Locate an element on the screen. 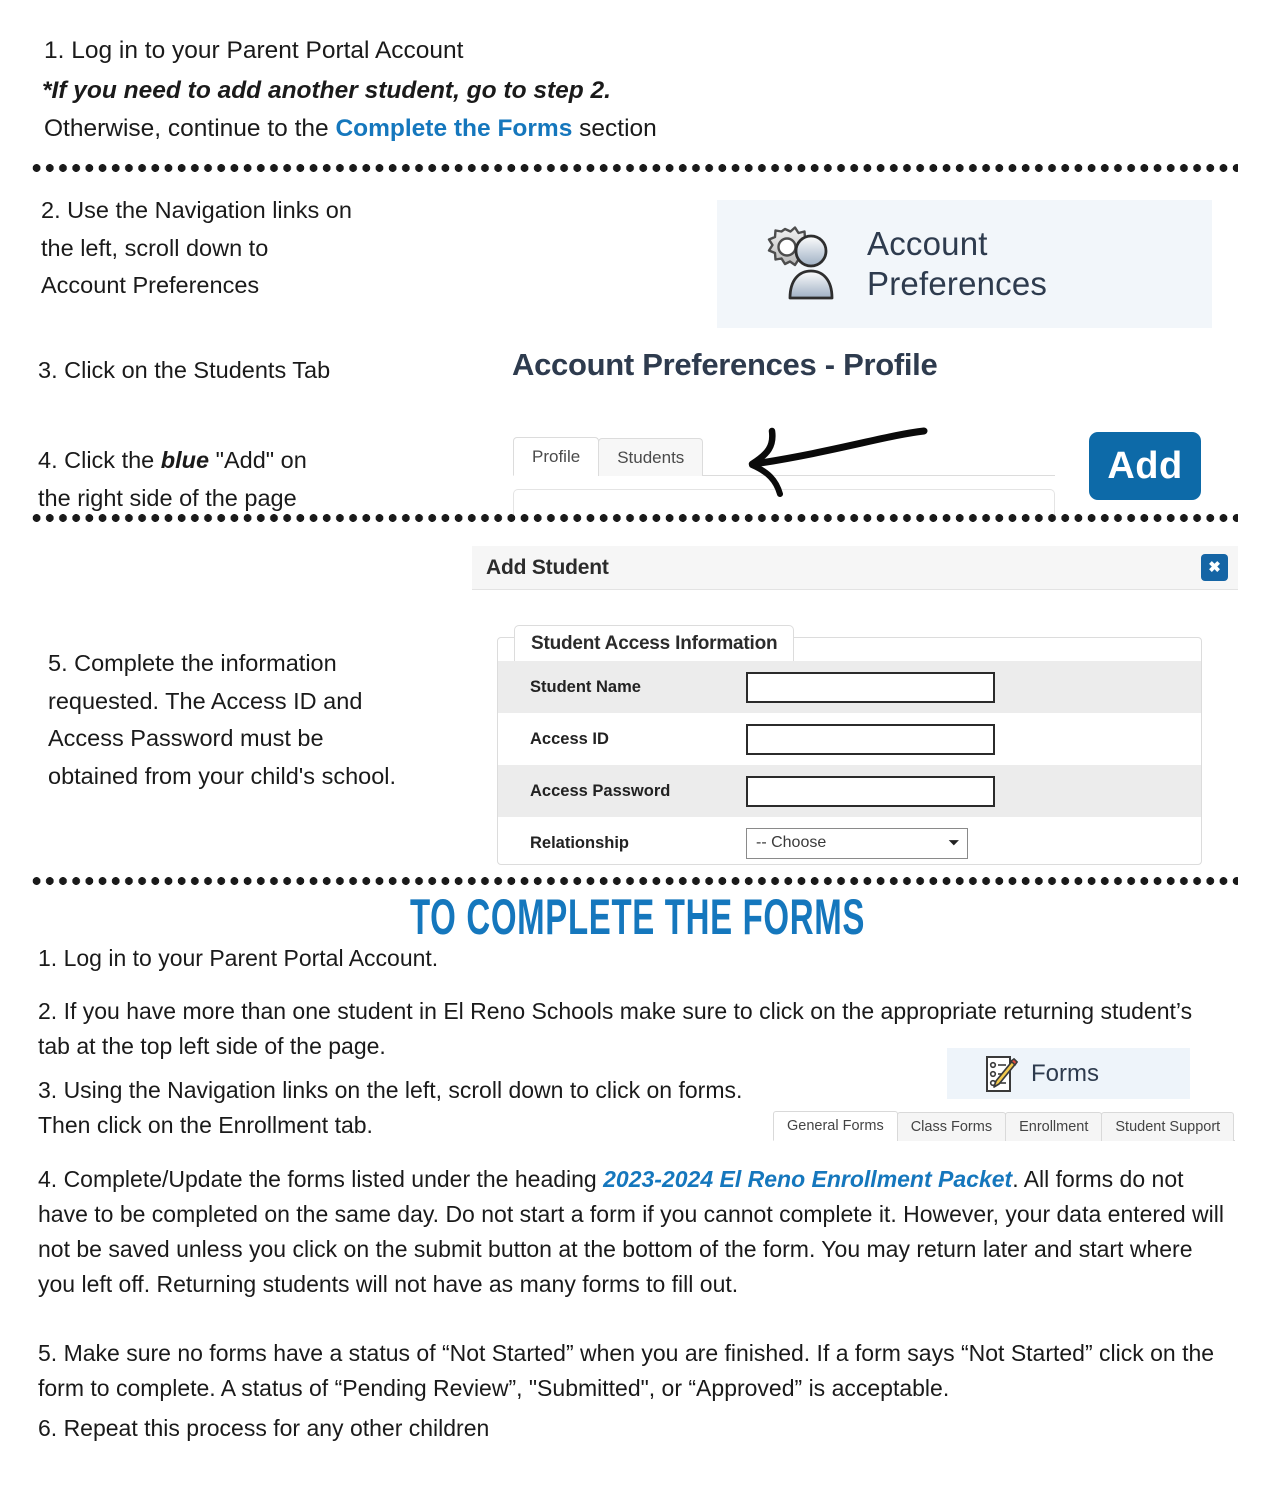 This screenshot has height=1500, width=1275. complete-the-forms-banner-text: TO COMPLETE THE FORMS is located at coordinates (637, 917).